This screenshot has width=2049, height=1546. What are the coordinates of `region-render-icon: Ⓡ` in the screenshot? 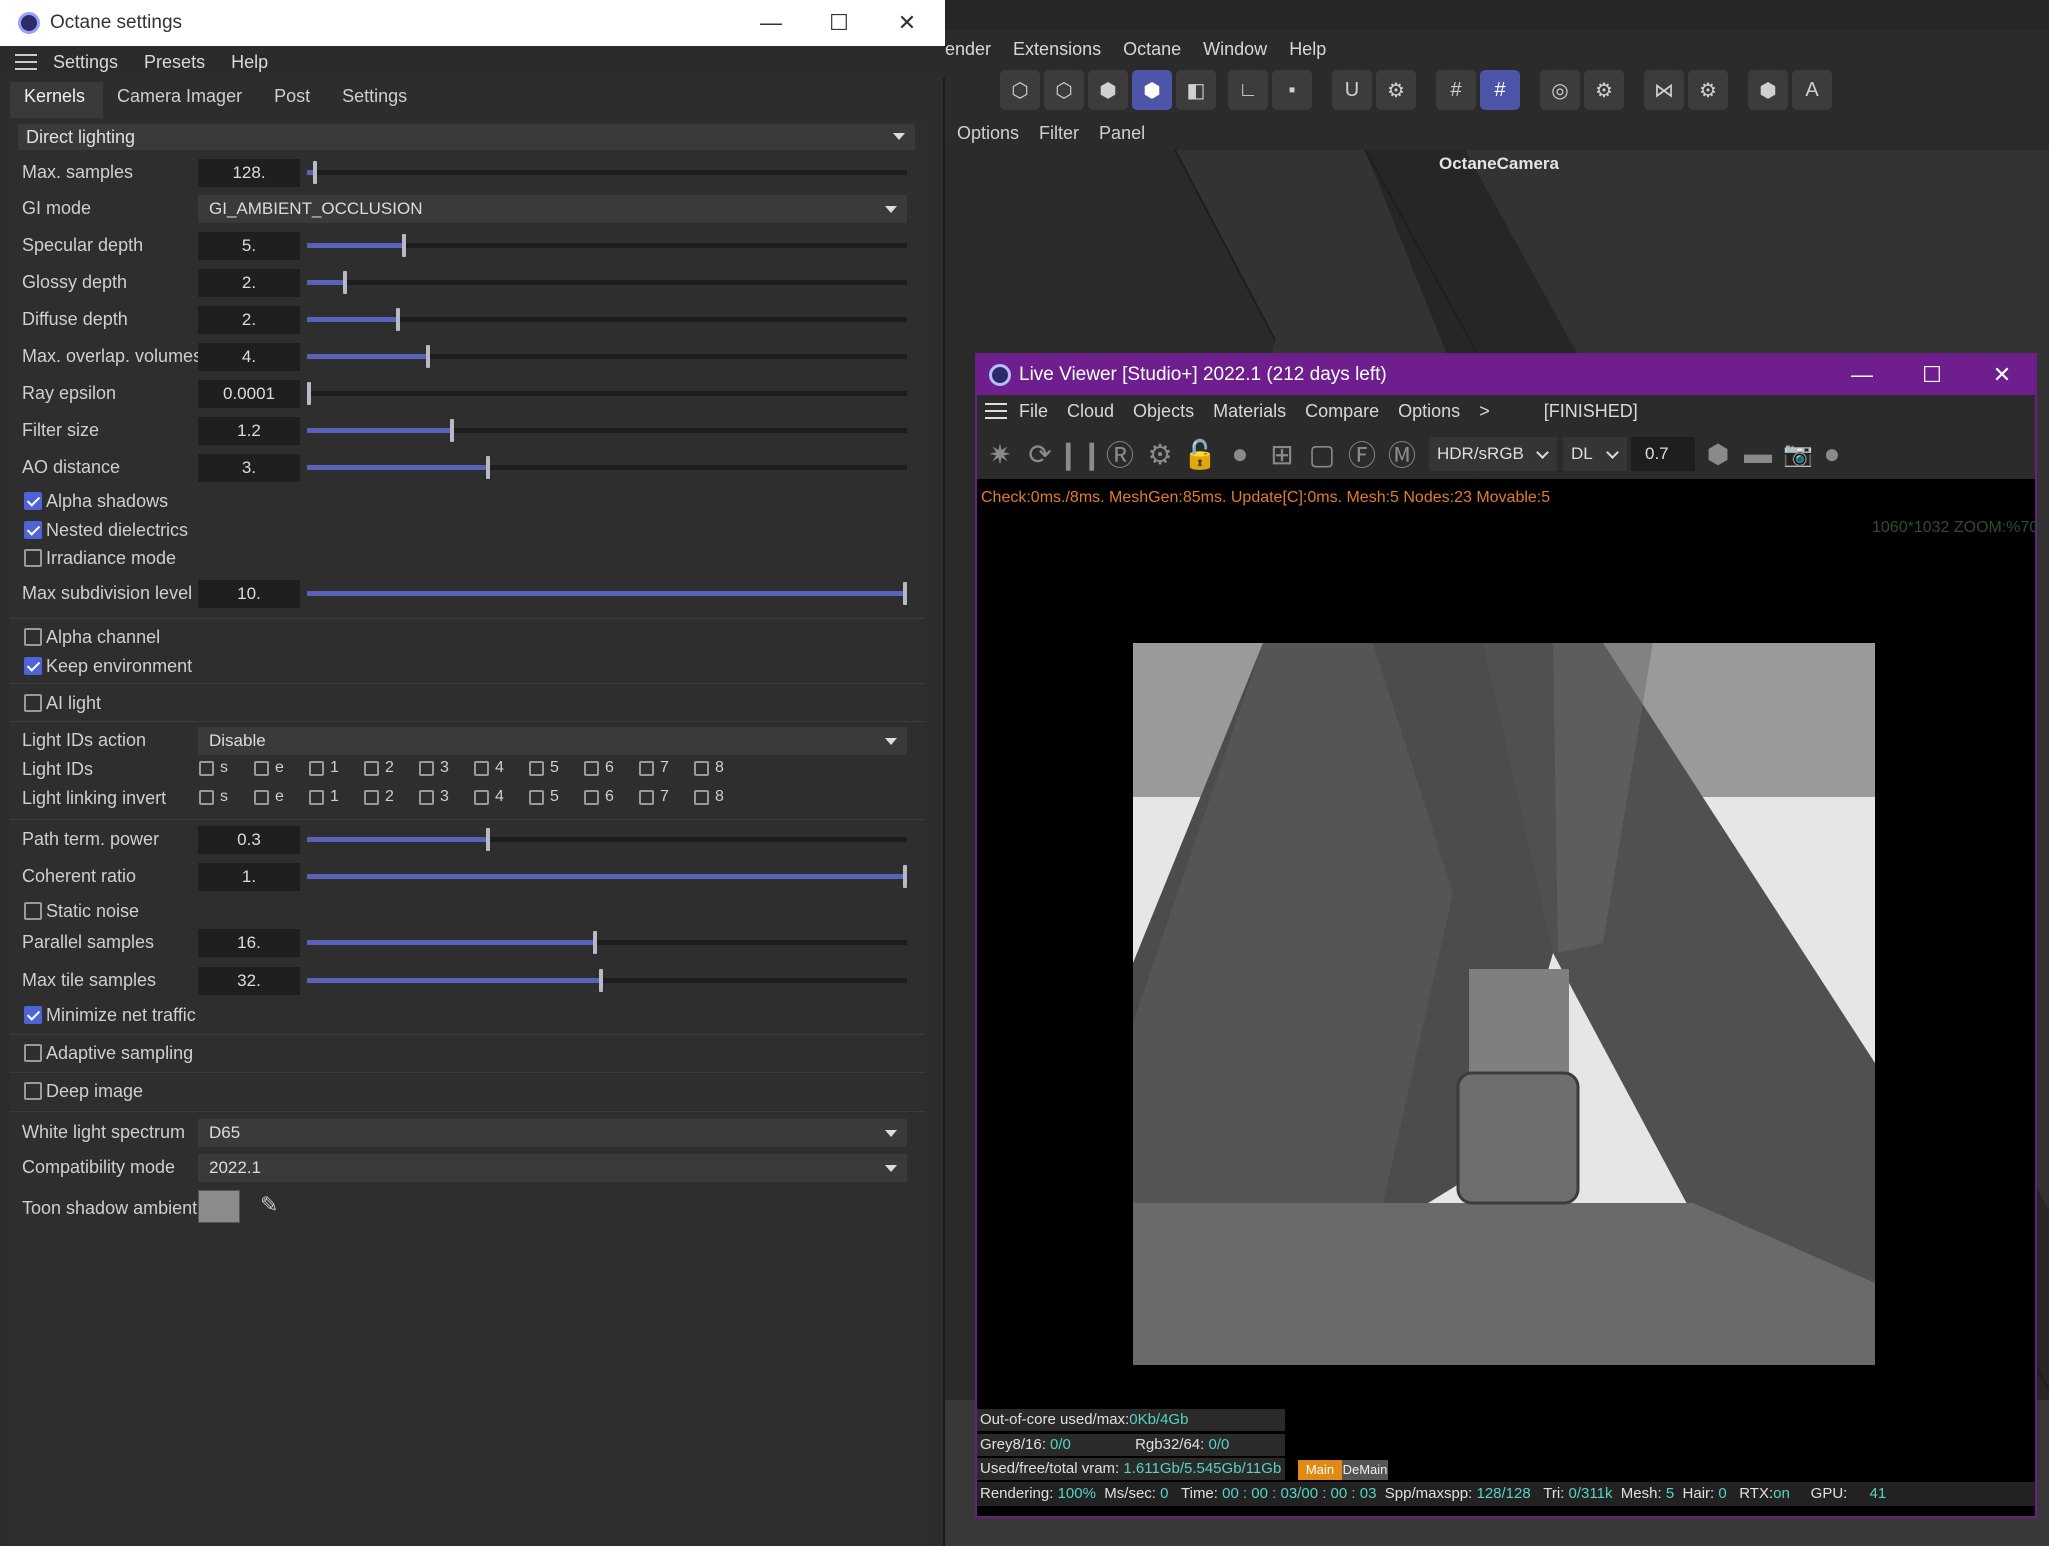 It's located at (1120, 454).